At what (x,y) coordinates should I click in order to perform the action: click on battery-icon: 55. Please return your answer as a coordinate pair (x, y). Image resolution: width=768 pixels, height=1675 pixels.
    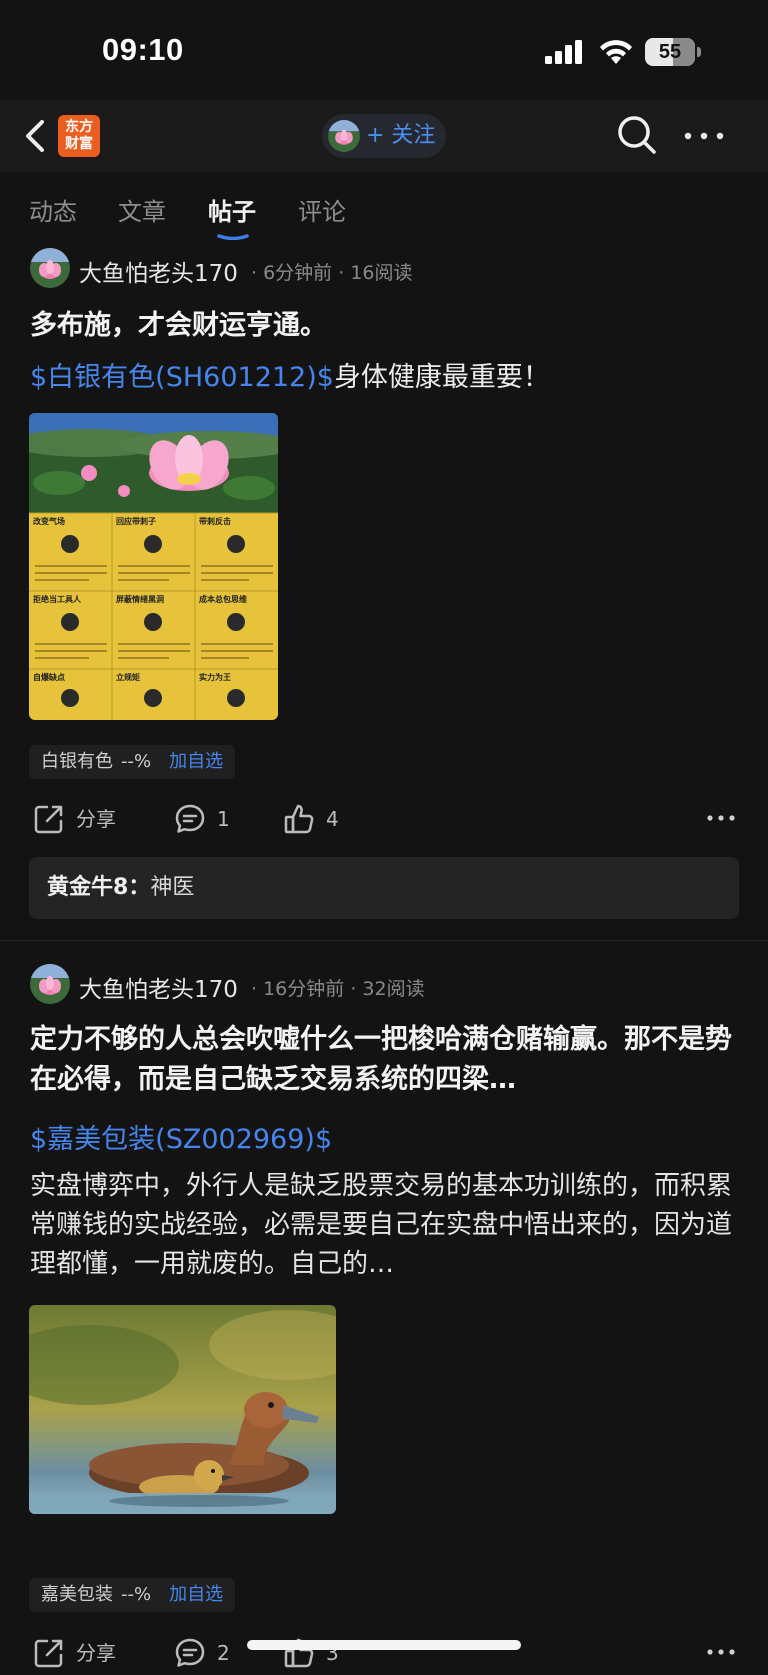
    Looking at the image, I should click on (673, 52).